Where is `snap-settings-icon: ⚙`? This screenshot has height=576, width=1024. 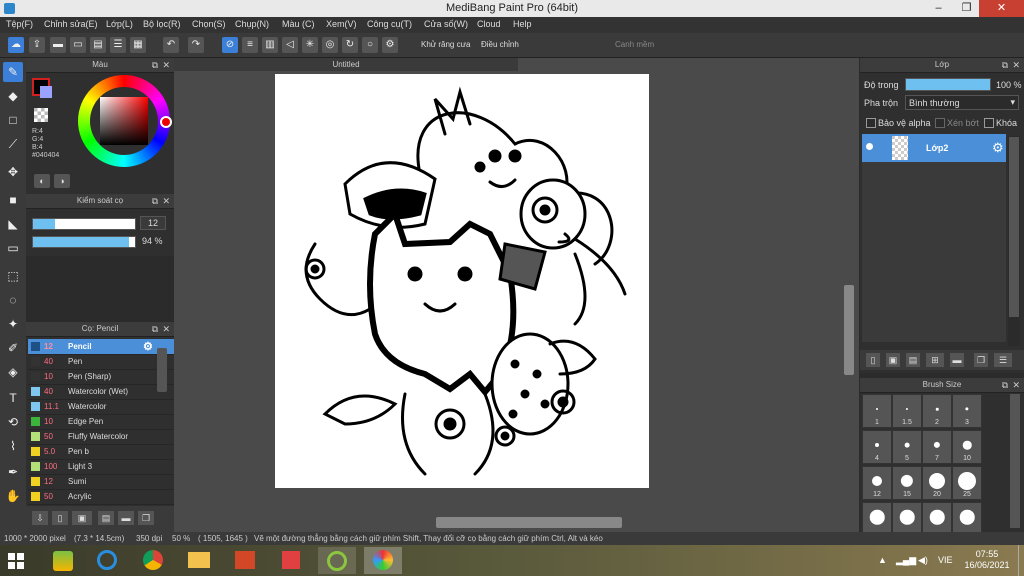 snap-settings-icon: ⚙ is located at coordinates (390, 45).